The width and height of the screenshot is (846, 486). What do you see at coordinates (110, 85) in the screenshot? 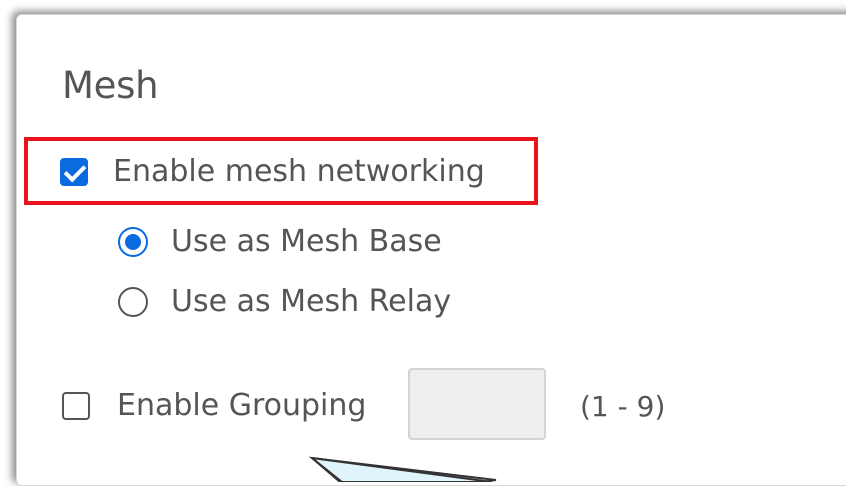
I see `section-title: Mesh` at bounding box center [110, 85].